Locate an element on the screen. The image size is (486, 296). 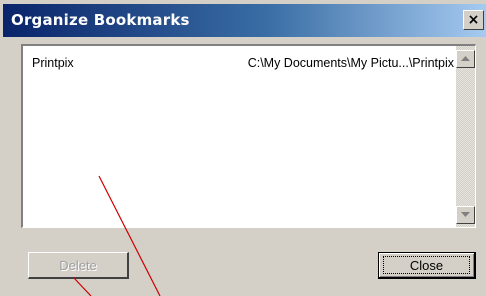
vertical-scrollbar is located at coordinates (465, 136).